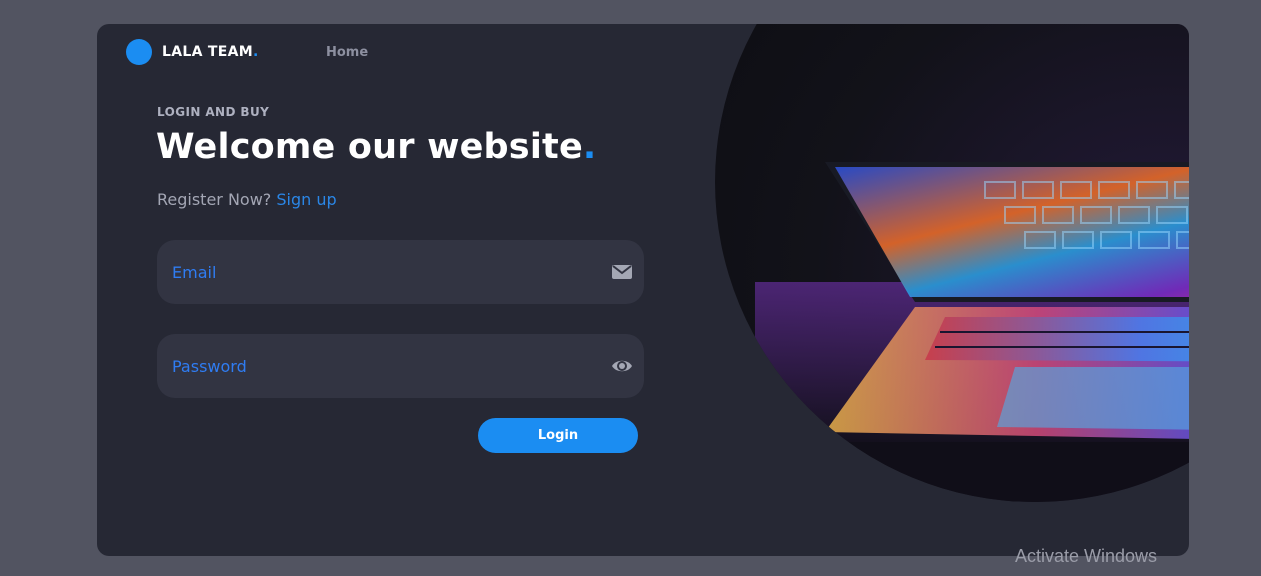 The width and height of the screenshot is (1261, 576). I want to click on windows-activation-watermark: Activate Windows, so click(1086, 556).